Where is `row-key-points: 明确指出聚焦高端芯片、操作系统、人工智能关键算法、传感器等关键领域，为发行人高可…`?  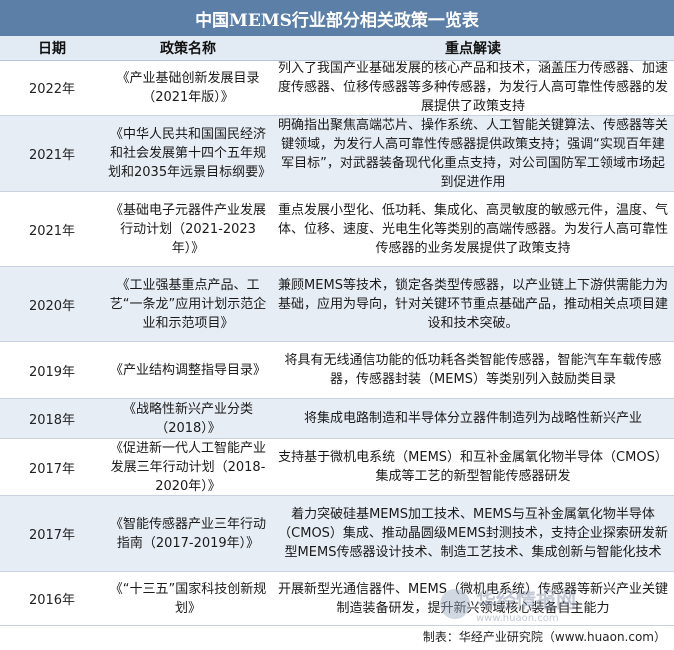 row-key-points: 明确指出聚焦高端芯片、操作系统、人工智能关键算法、传感器等关键领域，为发行人高可… is located at coordinates (473, 153).